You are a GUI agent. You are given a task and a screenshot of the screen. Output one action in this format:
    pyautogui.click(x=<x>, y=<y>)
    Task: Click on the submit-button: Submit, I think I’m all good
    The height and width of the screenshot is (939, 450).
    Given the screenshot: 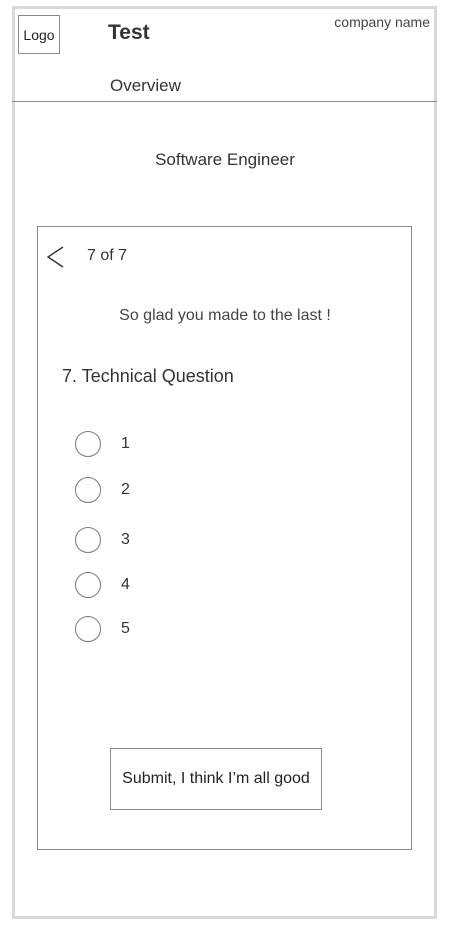 What is the action you would take?
    pyautogui.click(x=216, y=779)
    